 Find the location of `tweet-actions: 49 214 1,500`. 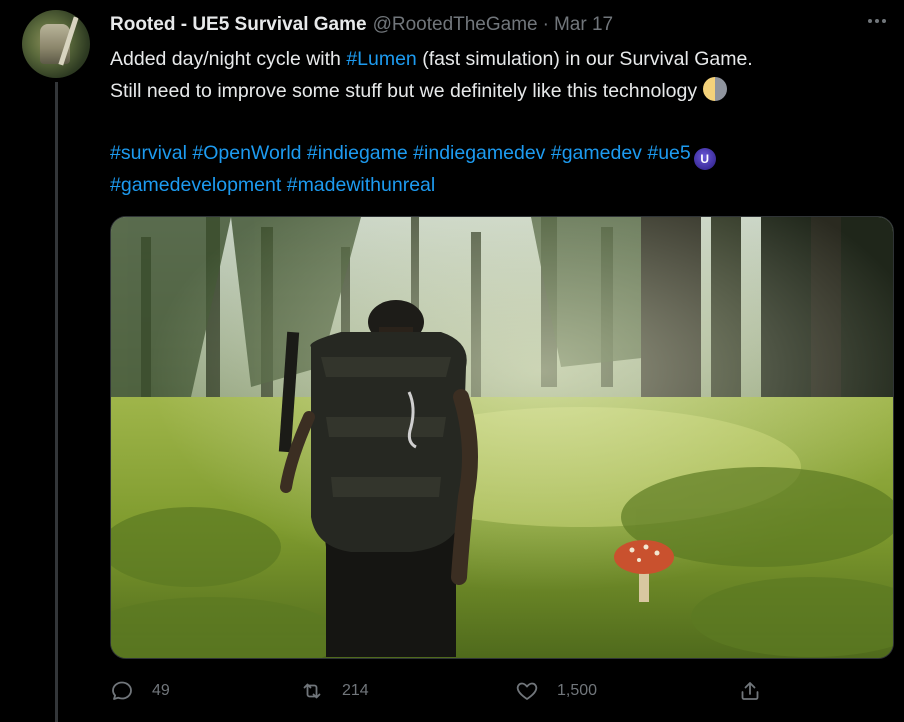

tweet-actions: 49 214 1,500 is located at coordinates (450, 691).